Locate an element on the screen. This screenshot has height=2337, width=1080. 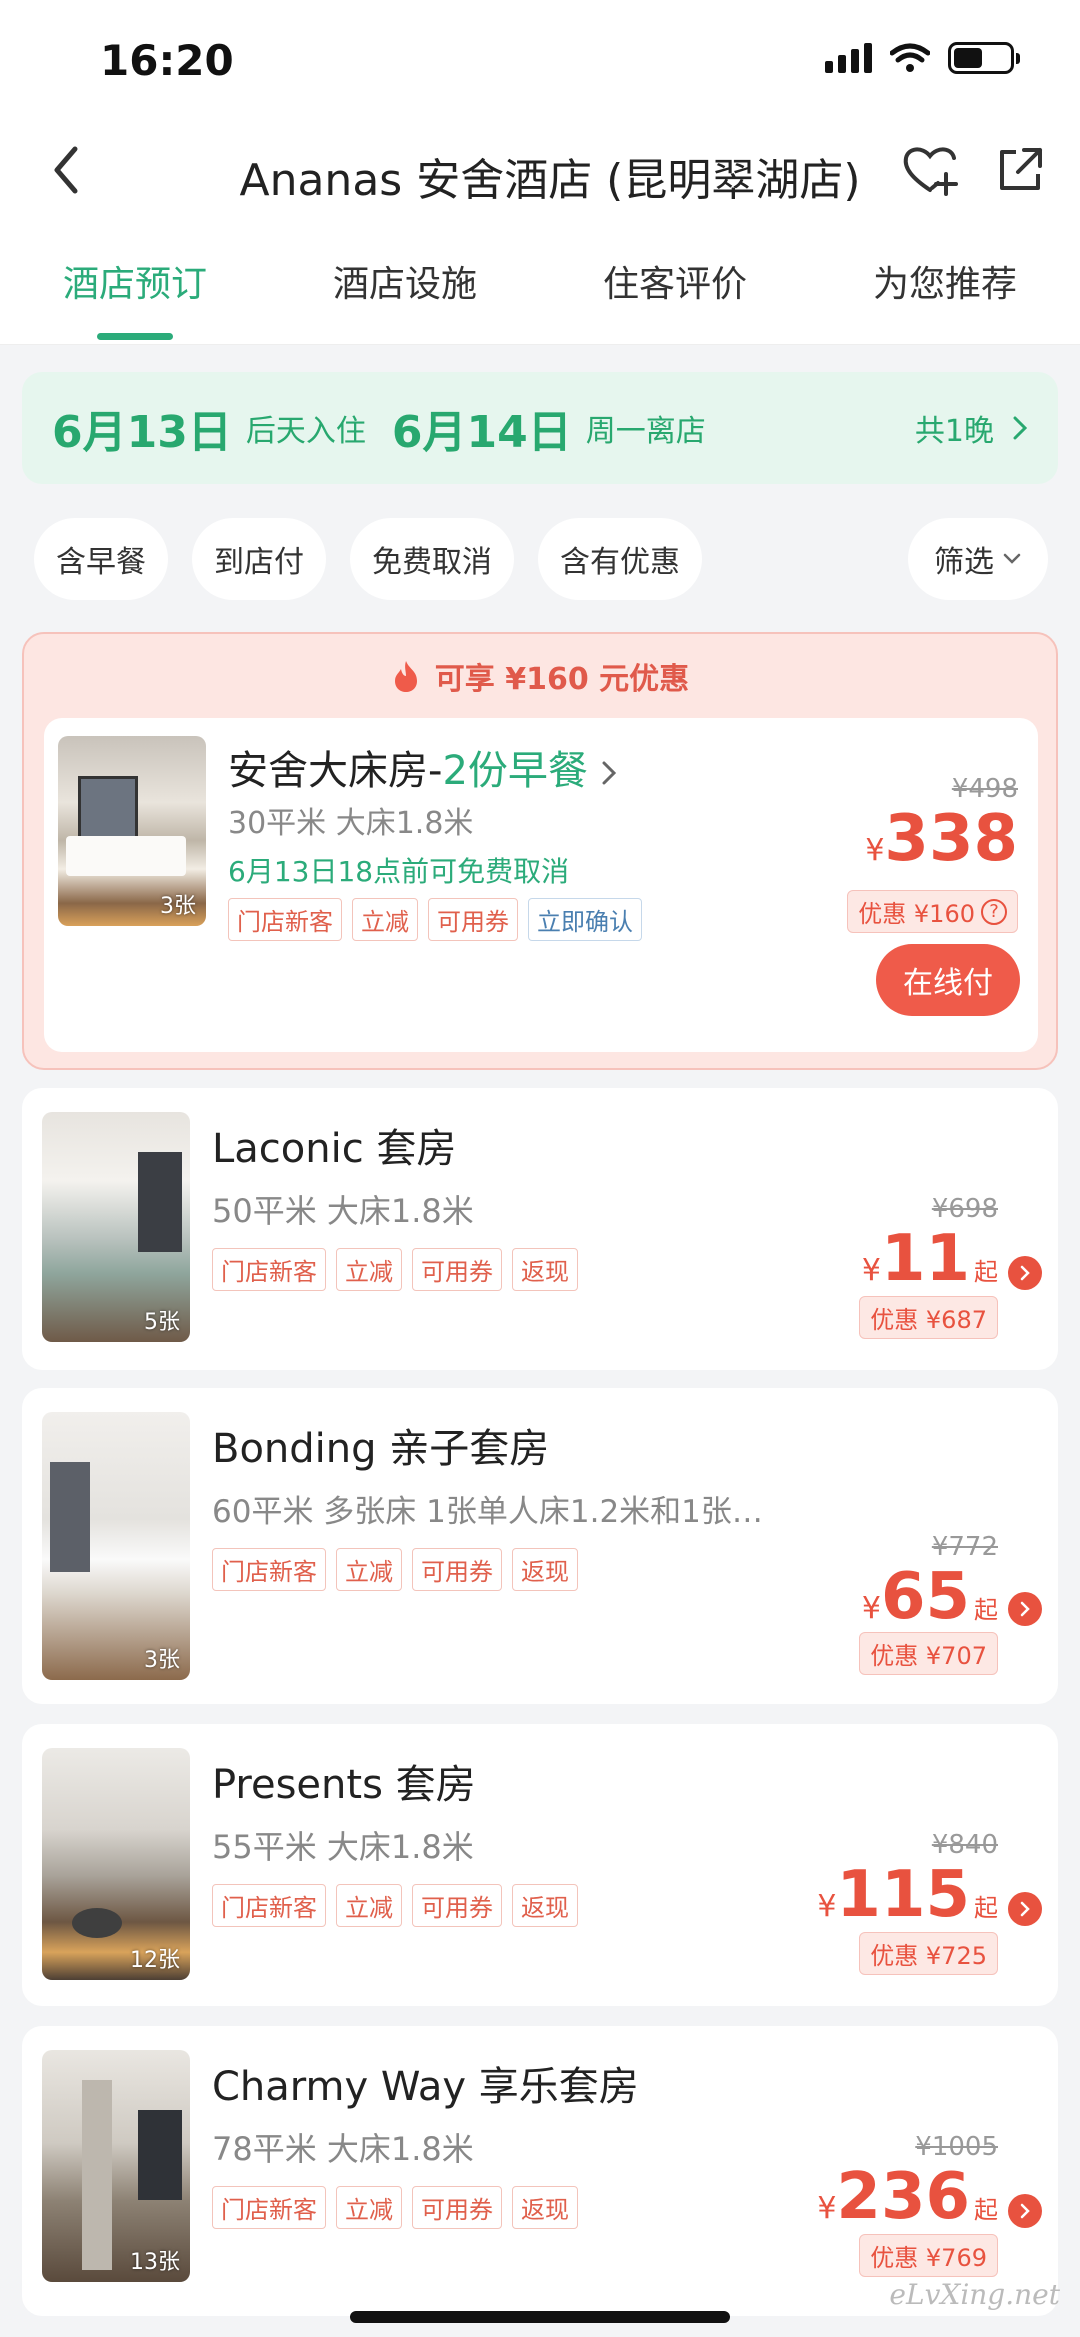
original-price: ¥498 is located at coordinates (984, 789).